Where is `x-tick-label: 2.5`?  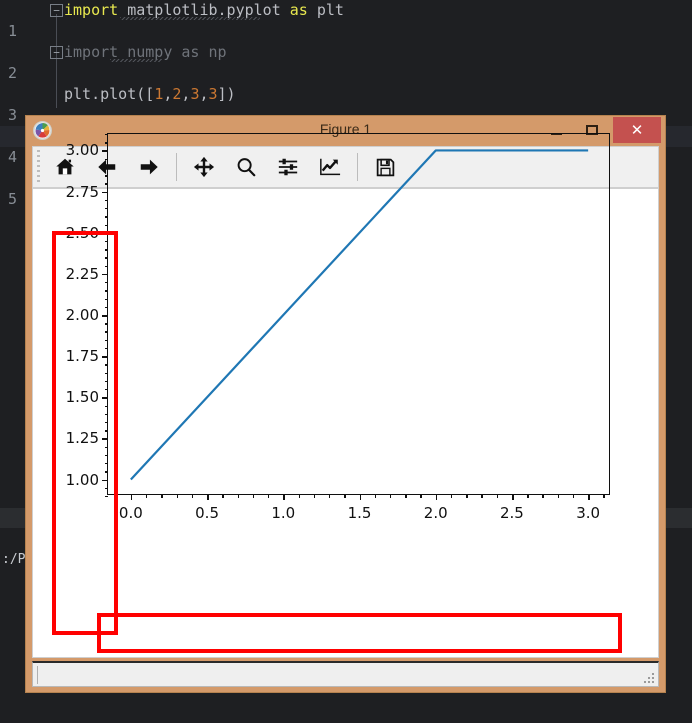
x-tick-label: 2.5 is located at coordinates (511, 513).